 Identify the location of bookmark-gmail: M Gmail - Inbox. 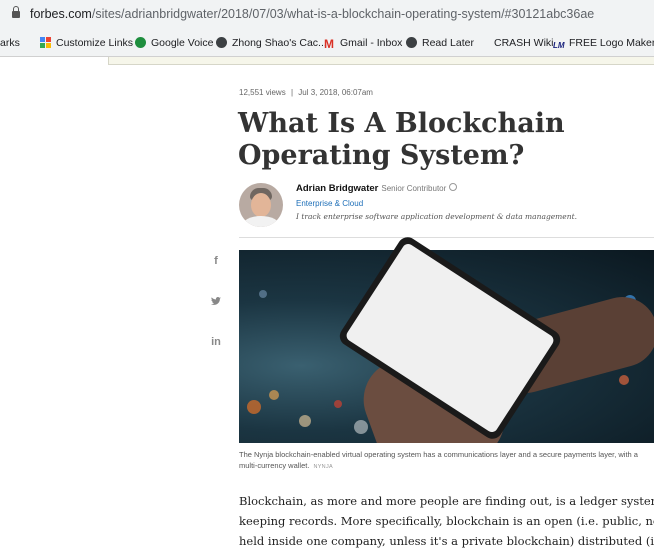
(363, 44).